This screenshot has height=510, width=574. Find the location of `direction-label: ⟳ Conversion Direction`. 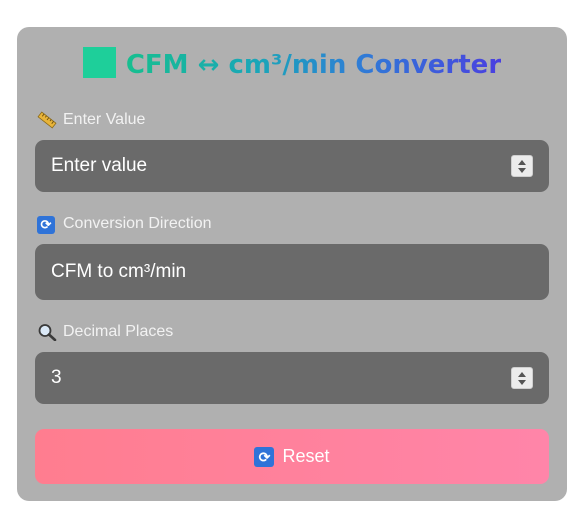

direction-label: ⟳ Conversion Direction is located at coordinates (124, 224).